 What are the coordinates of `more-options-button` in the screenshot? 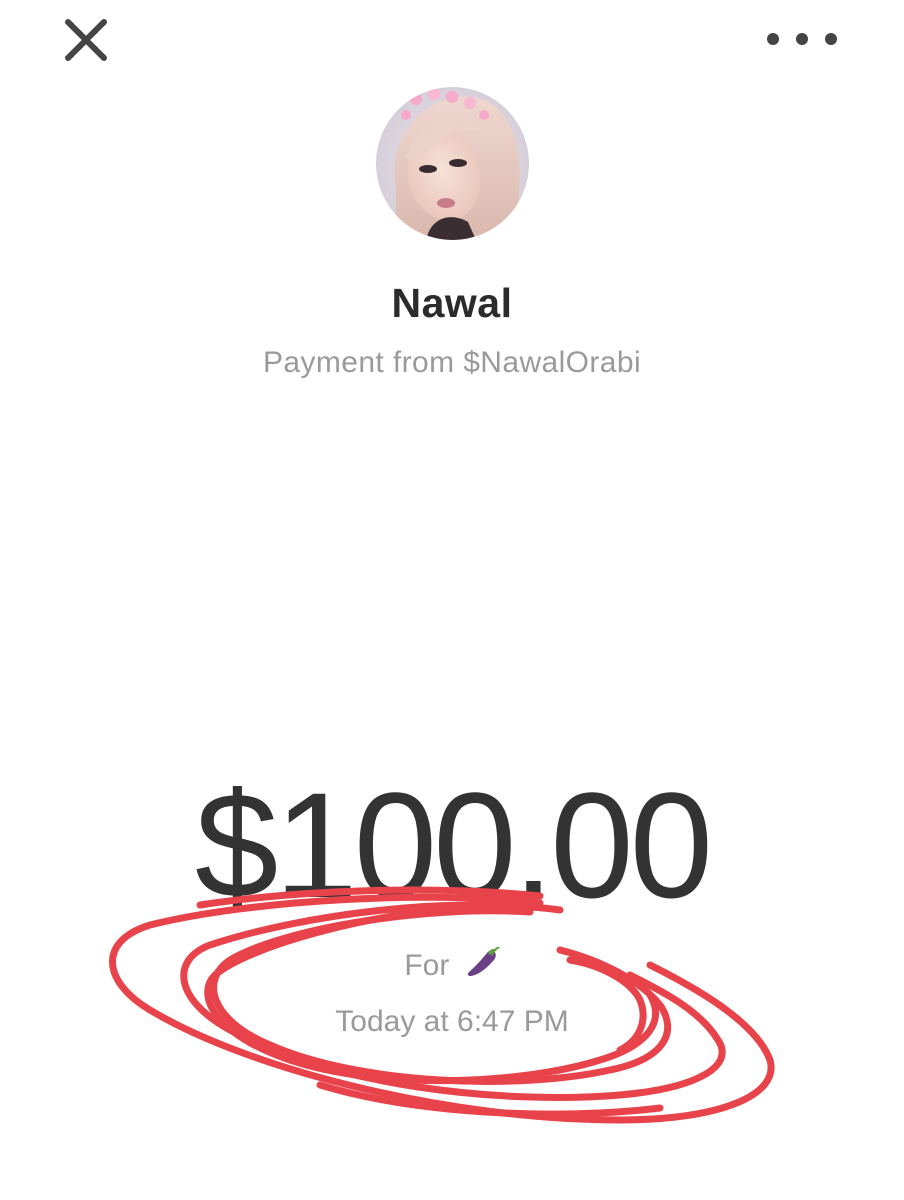 It's located at (802, 39).